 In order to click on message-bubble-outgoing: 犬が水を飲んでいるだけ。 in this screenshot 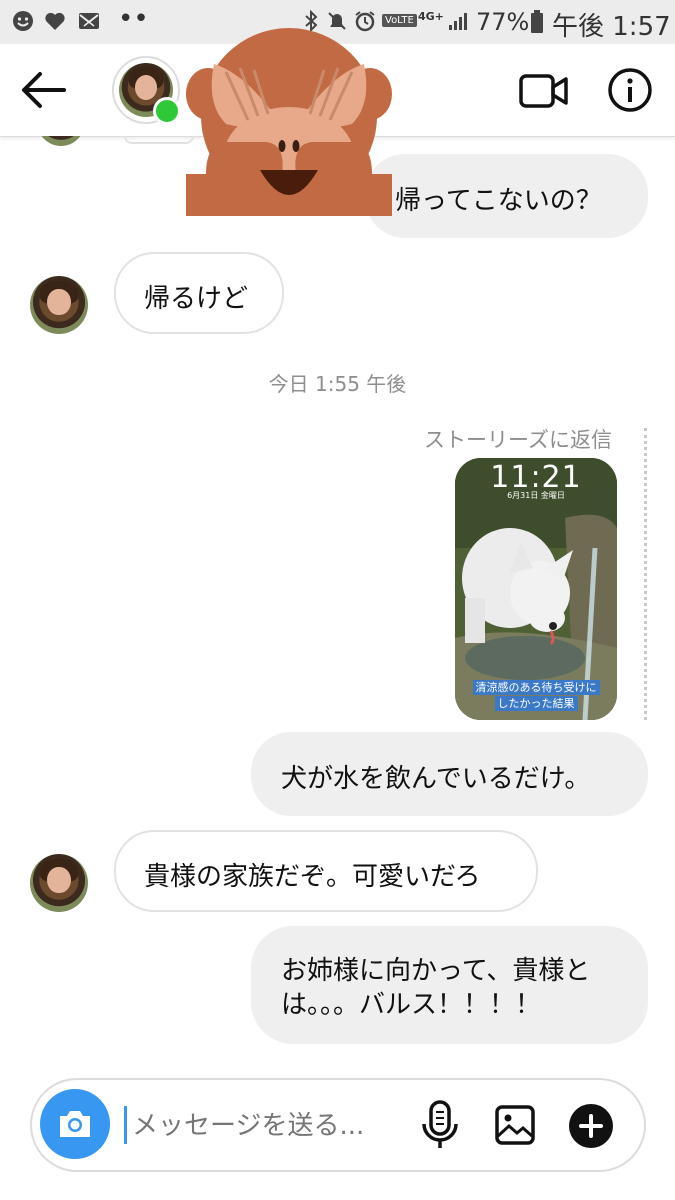, I will do `click(449, 774)`.